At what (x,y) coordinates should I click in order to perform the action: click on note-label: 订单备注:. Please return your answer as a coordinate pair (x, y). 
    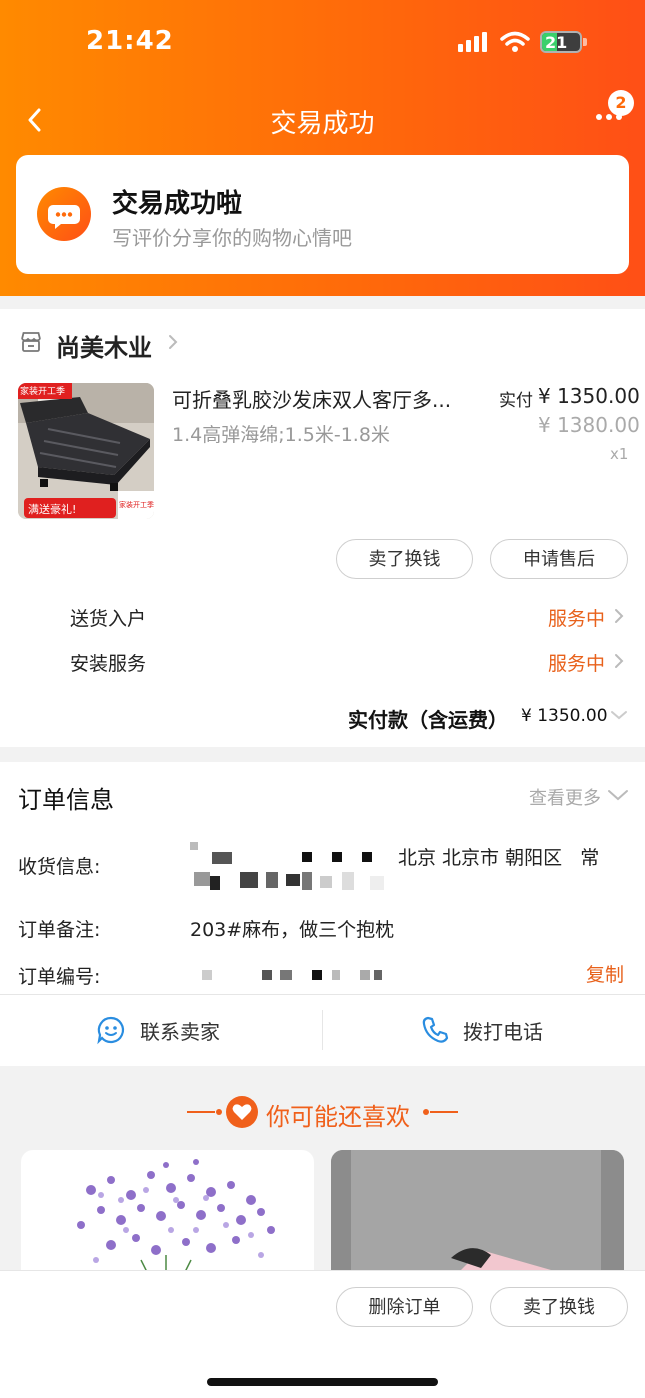
    Looking at the image, I should click on (59, 930).